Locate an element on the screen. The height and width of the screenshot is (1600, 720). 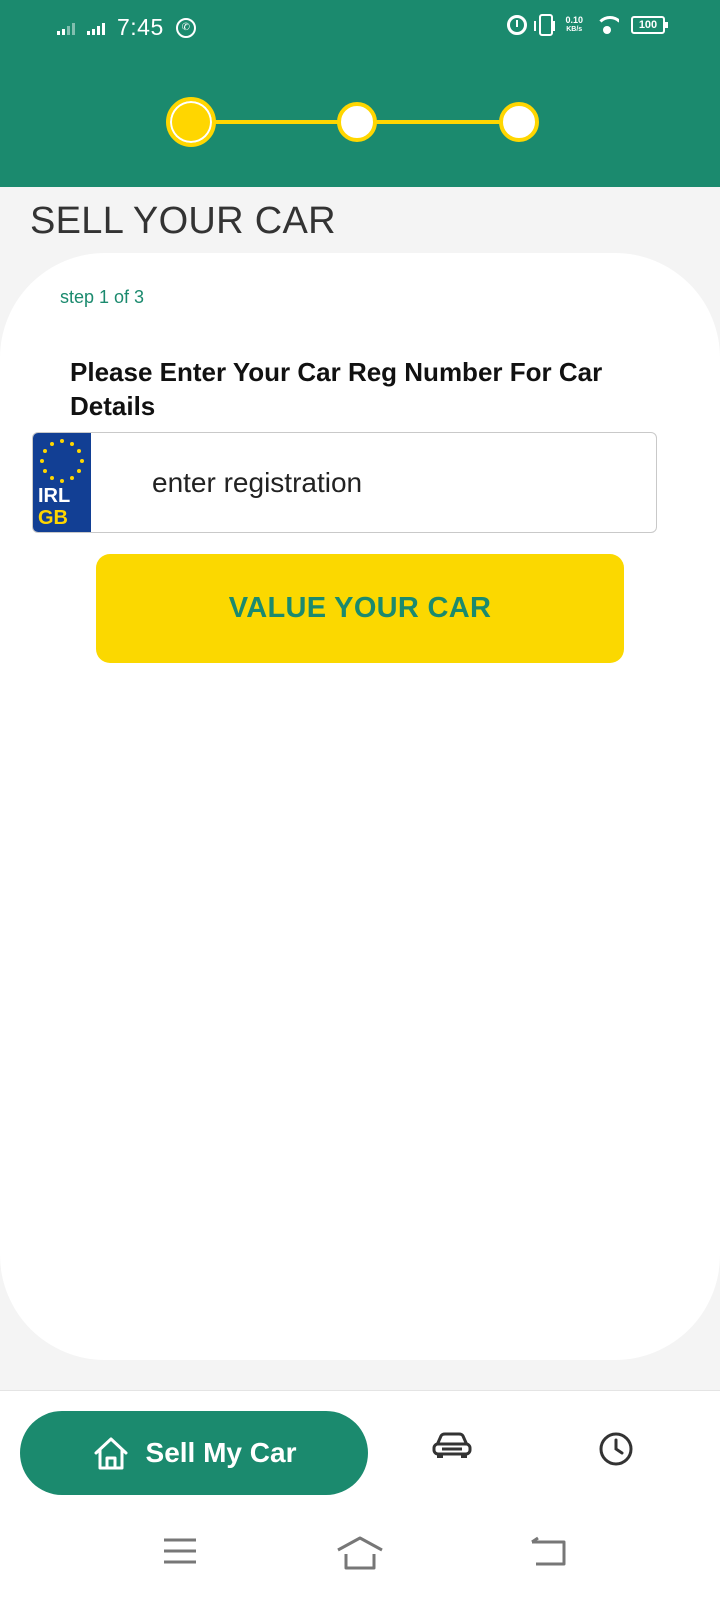
system-navigation-bar is located at coordinates (360, 1554).